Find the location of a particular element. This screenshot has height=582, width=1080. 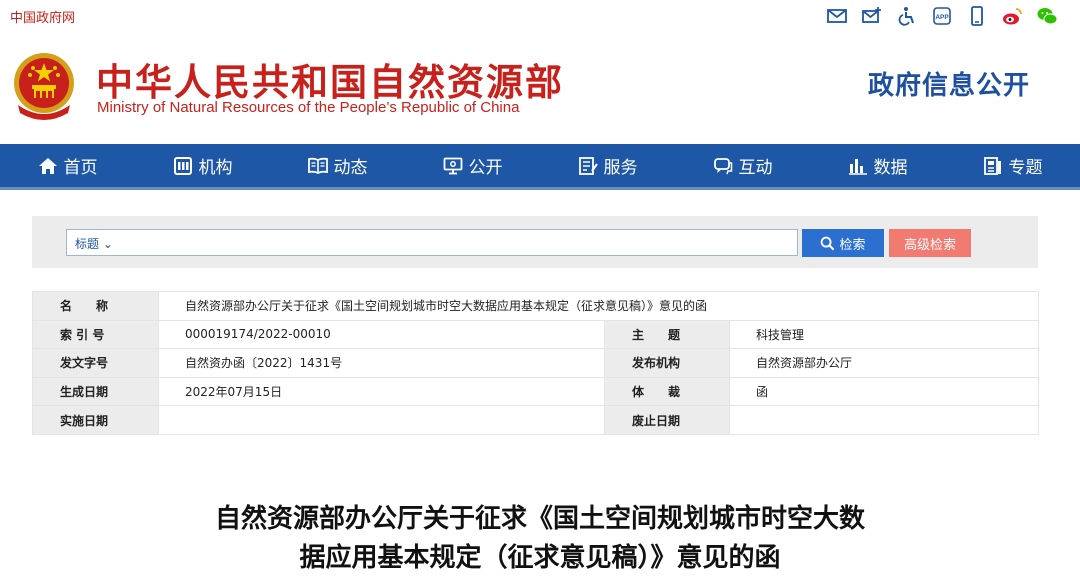

nav-item-label: 专题 is located at coordinates (1025, 168).